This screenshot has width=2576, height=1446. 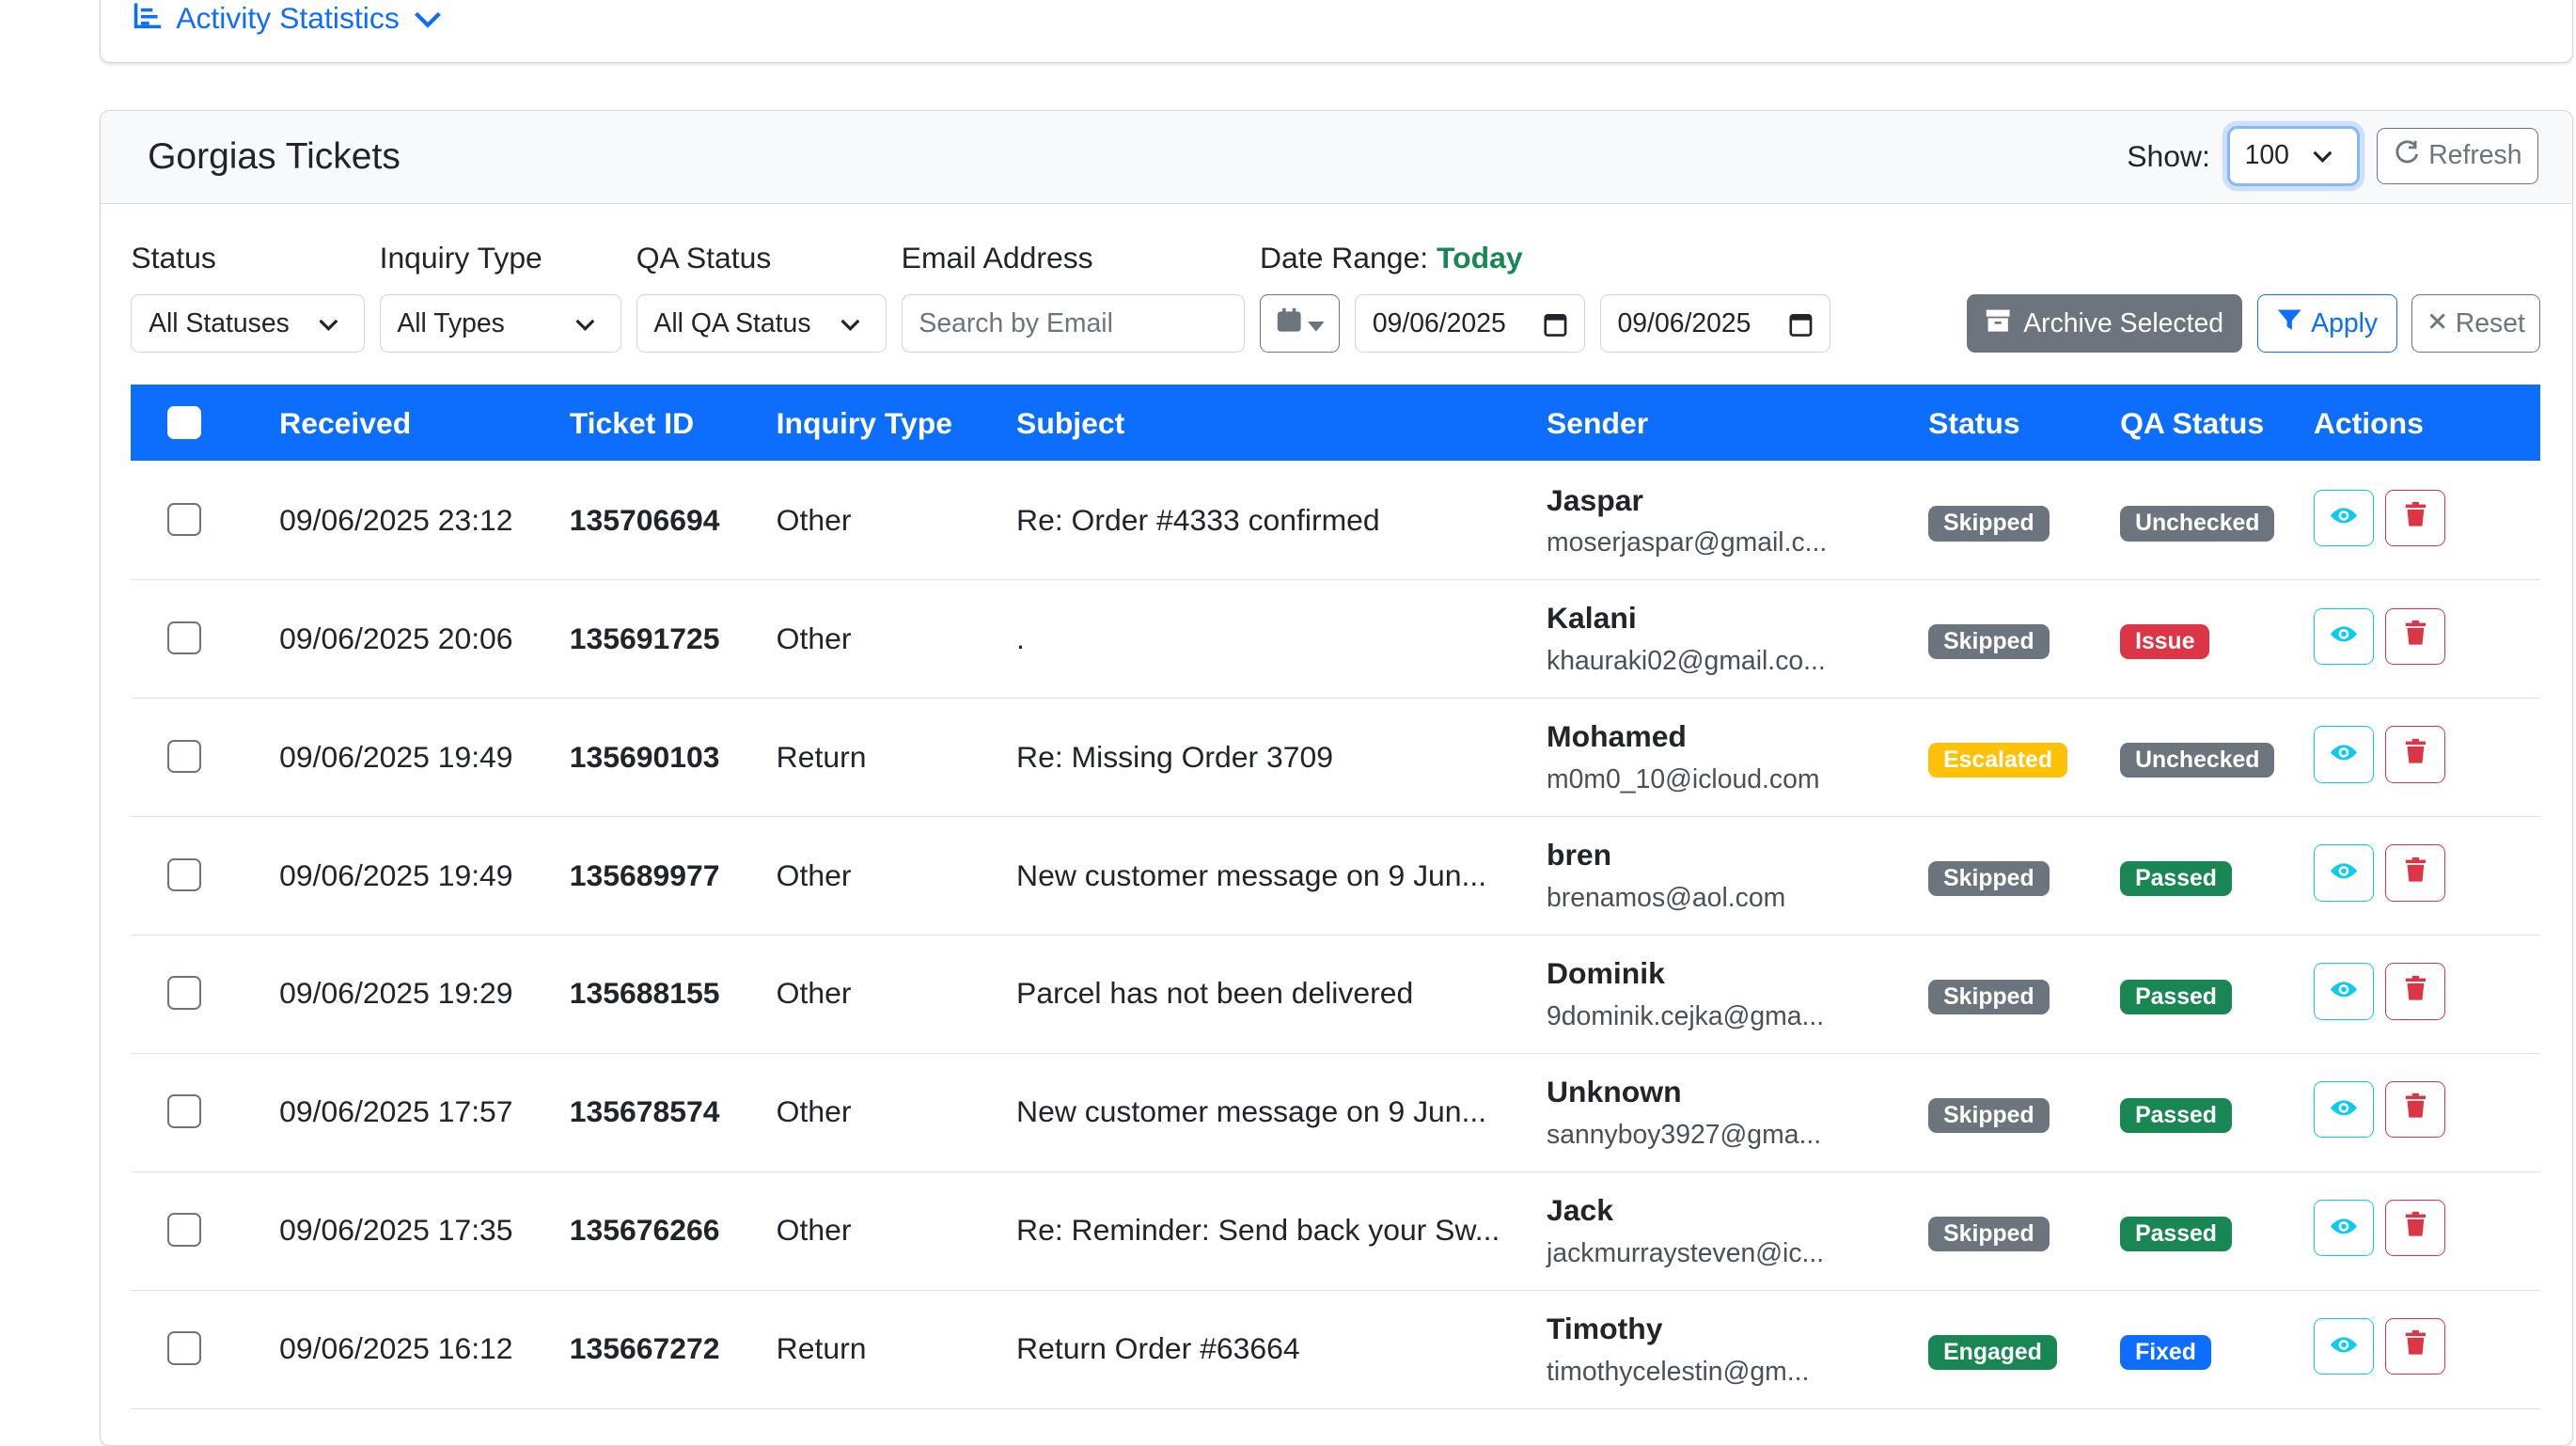 What do you see at coordinates (2327, 324) in the screenshot?
I see `apply-button: Apply` at bounding box center [2327, 324].